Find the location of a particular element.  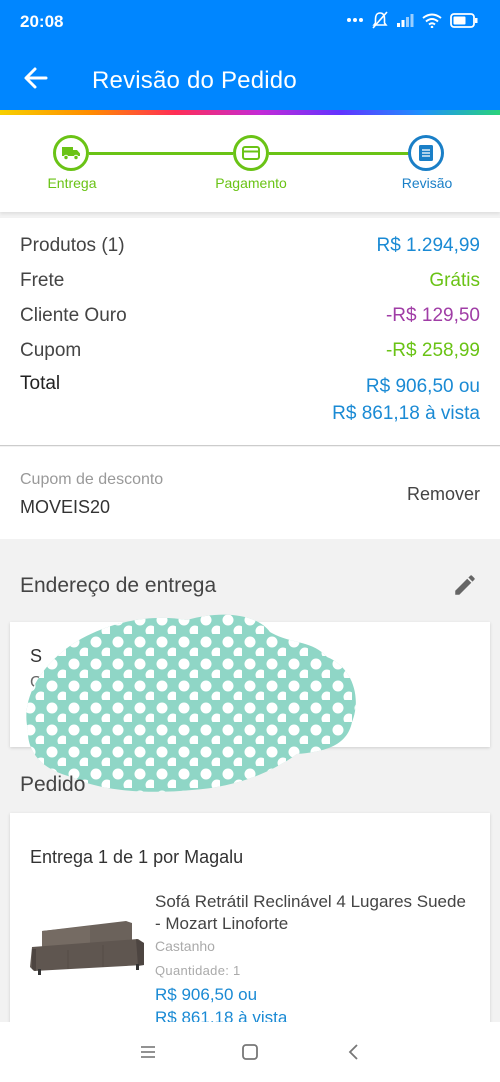

status-time: 20:08 is located at coordinates (42, 21).